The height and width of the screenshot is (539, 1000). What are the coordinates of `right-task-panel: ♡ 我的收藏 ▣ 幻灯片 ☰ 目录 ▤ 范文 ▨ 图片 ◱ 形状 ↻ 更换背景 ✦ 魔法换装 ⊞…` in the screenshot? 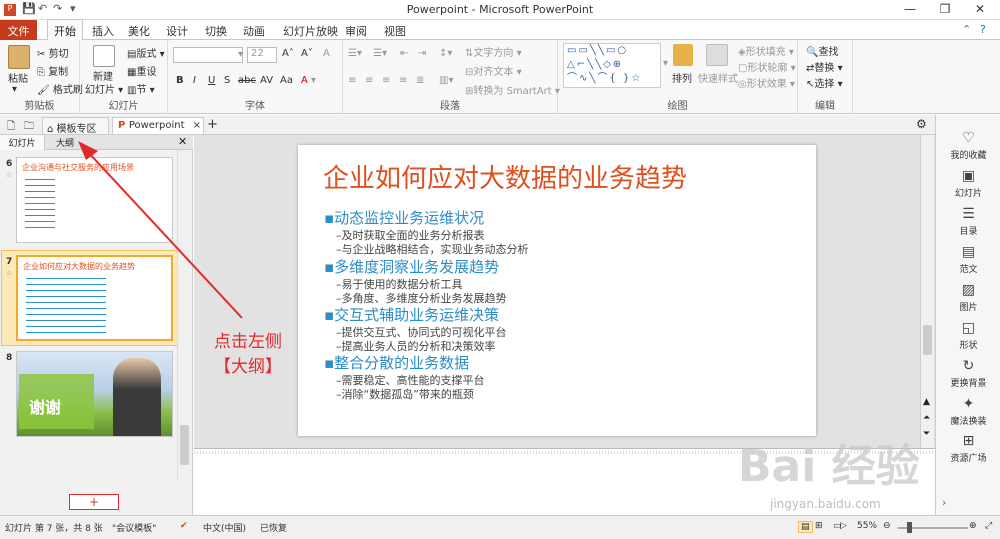 It's located at (967, 315).